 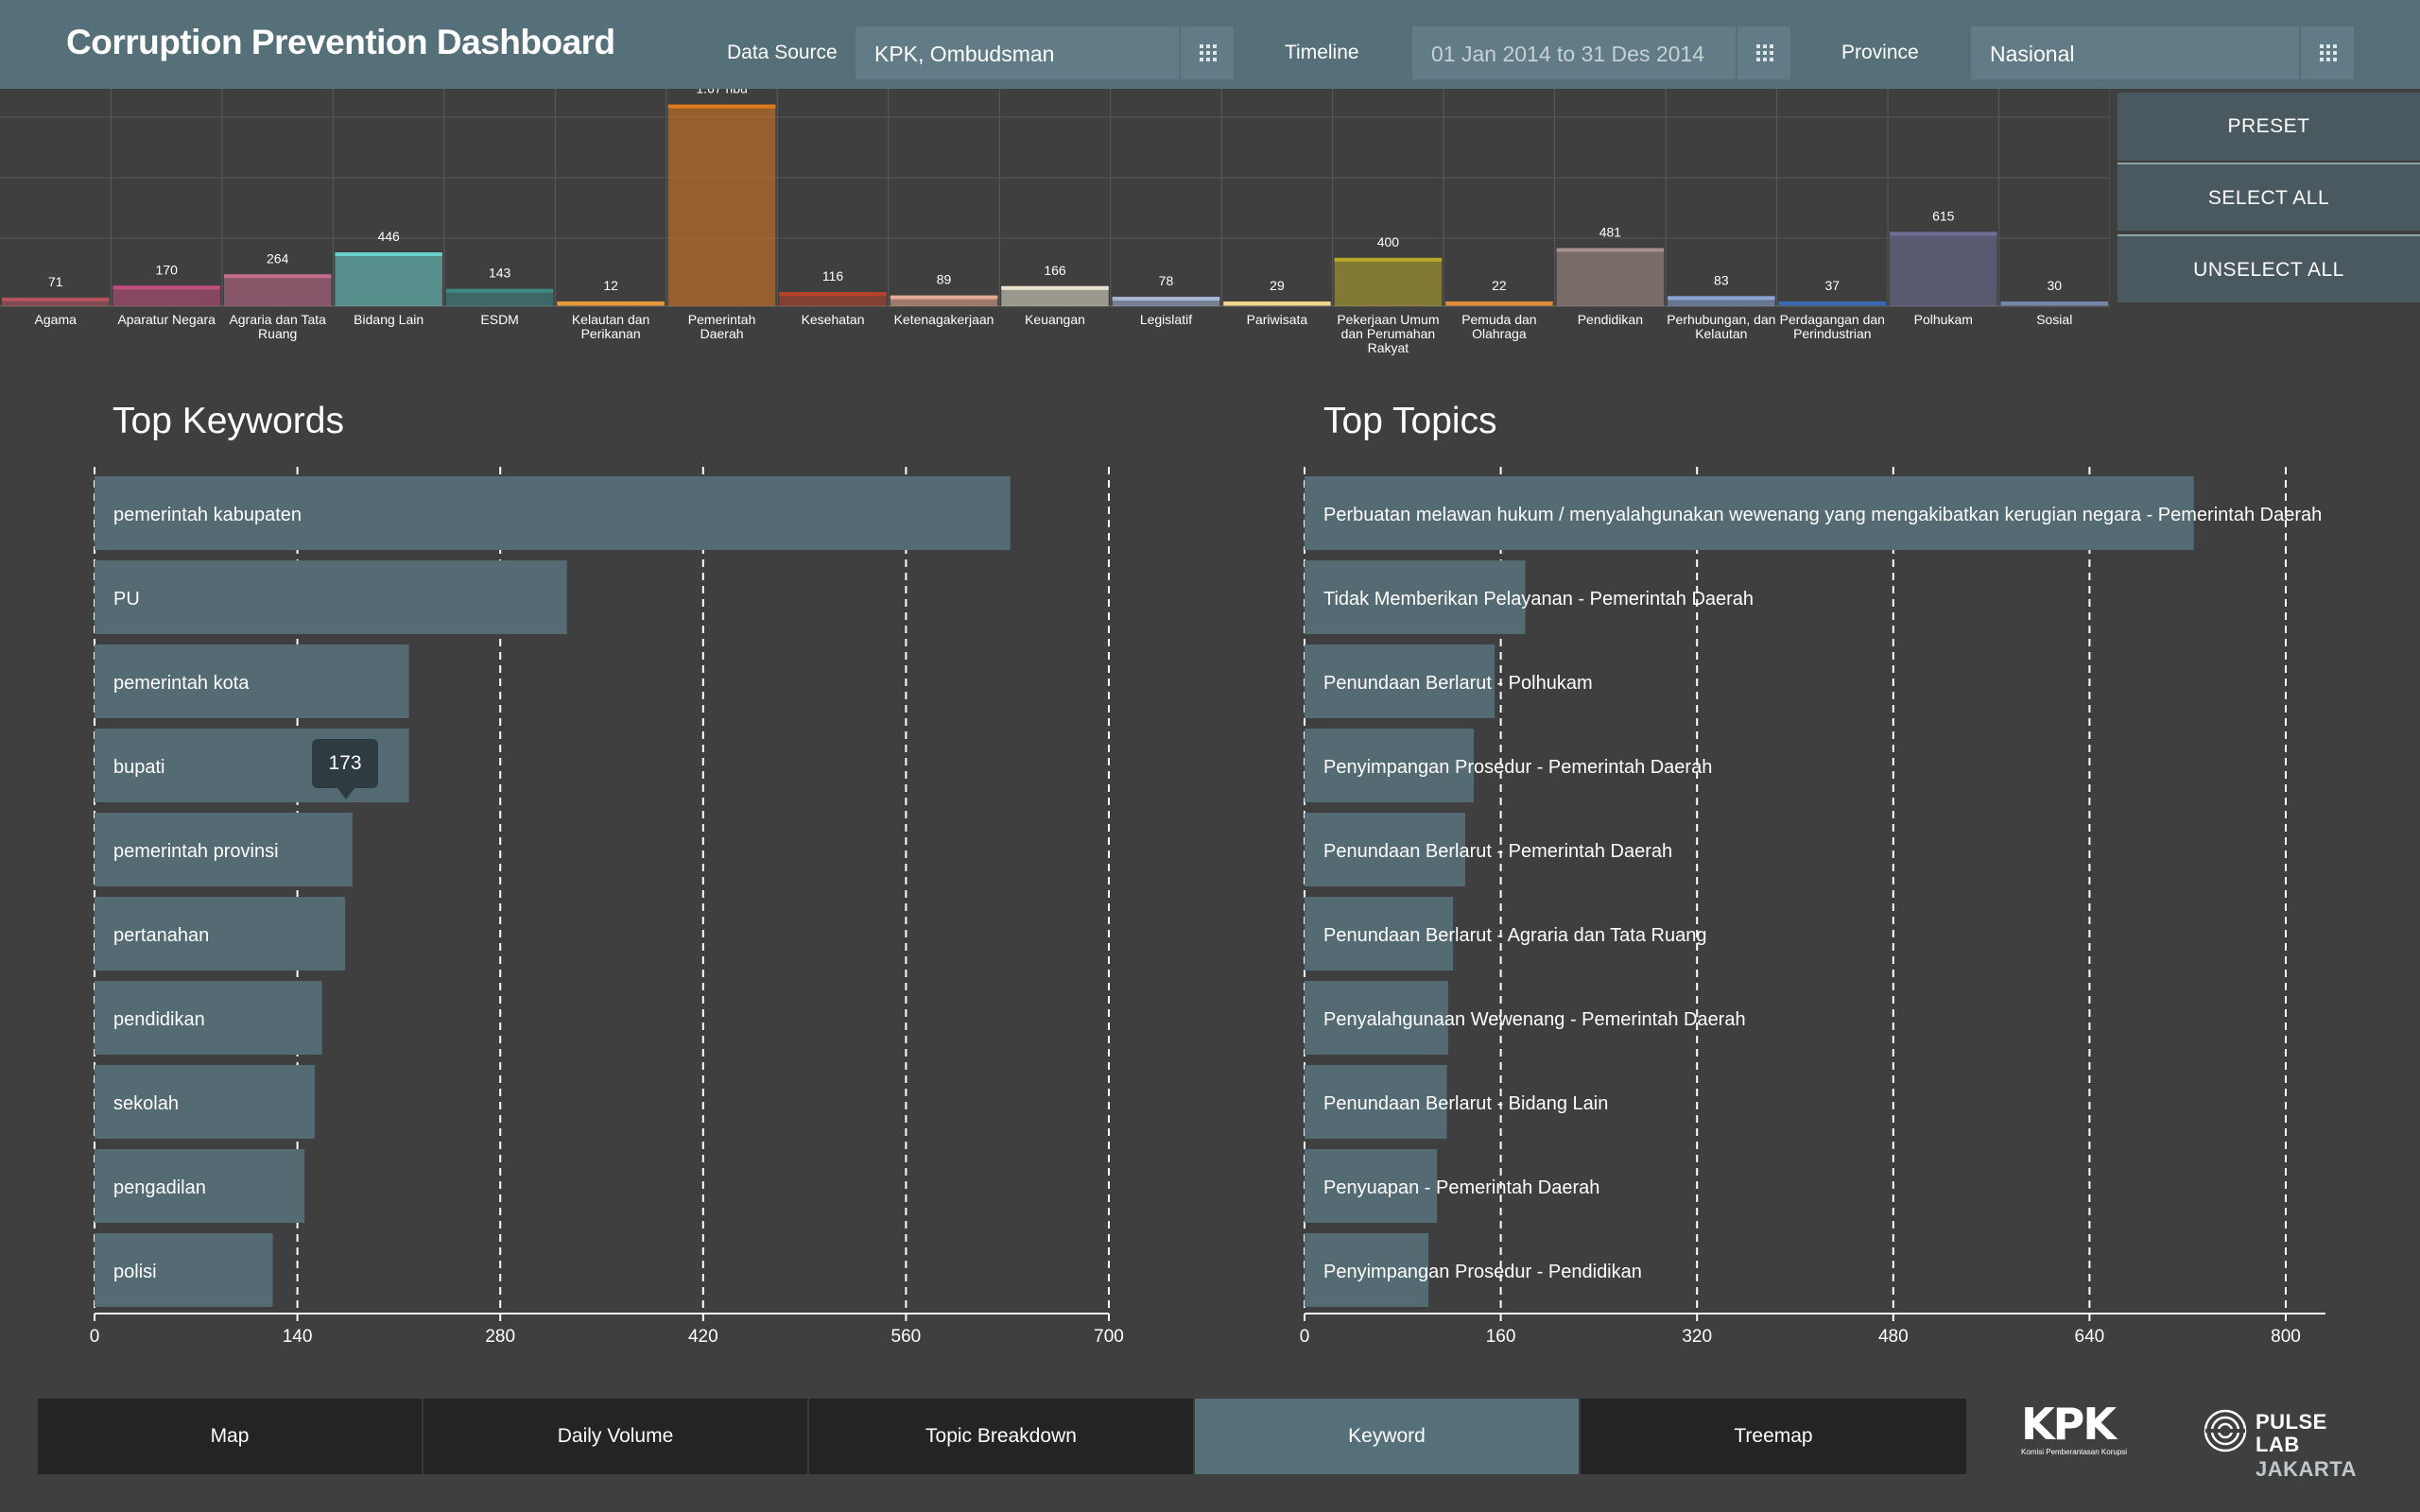 I want to click on category-axis-label: Sosial, so click(x=2054, y=319).